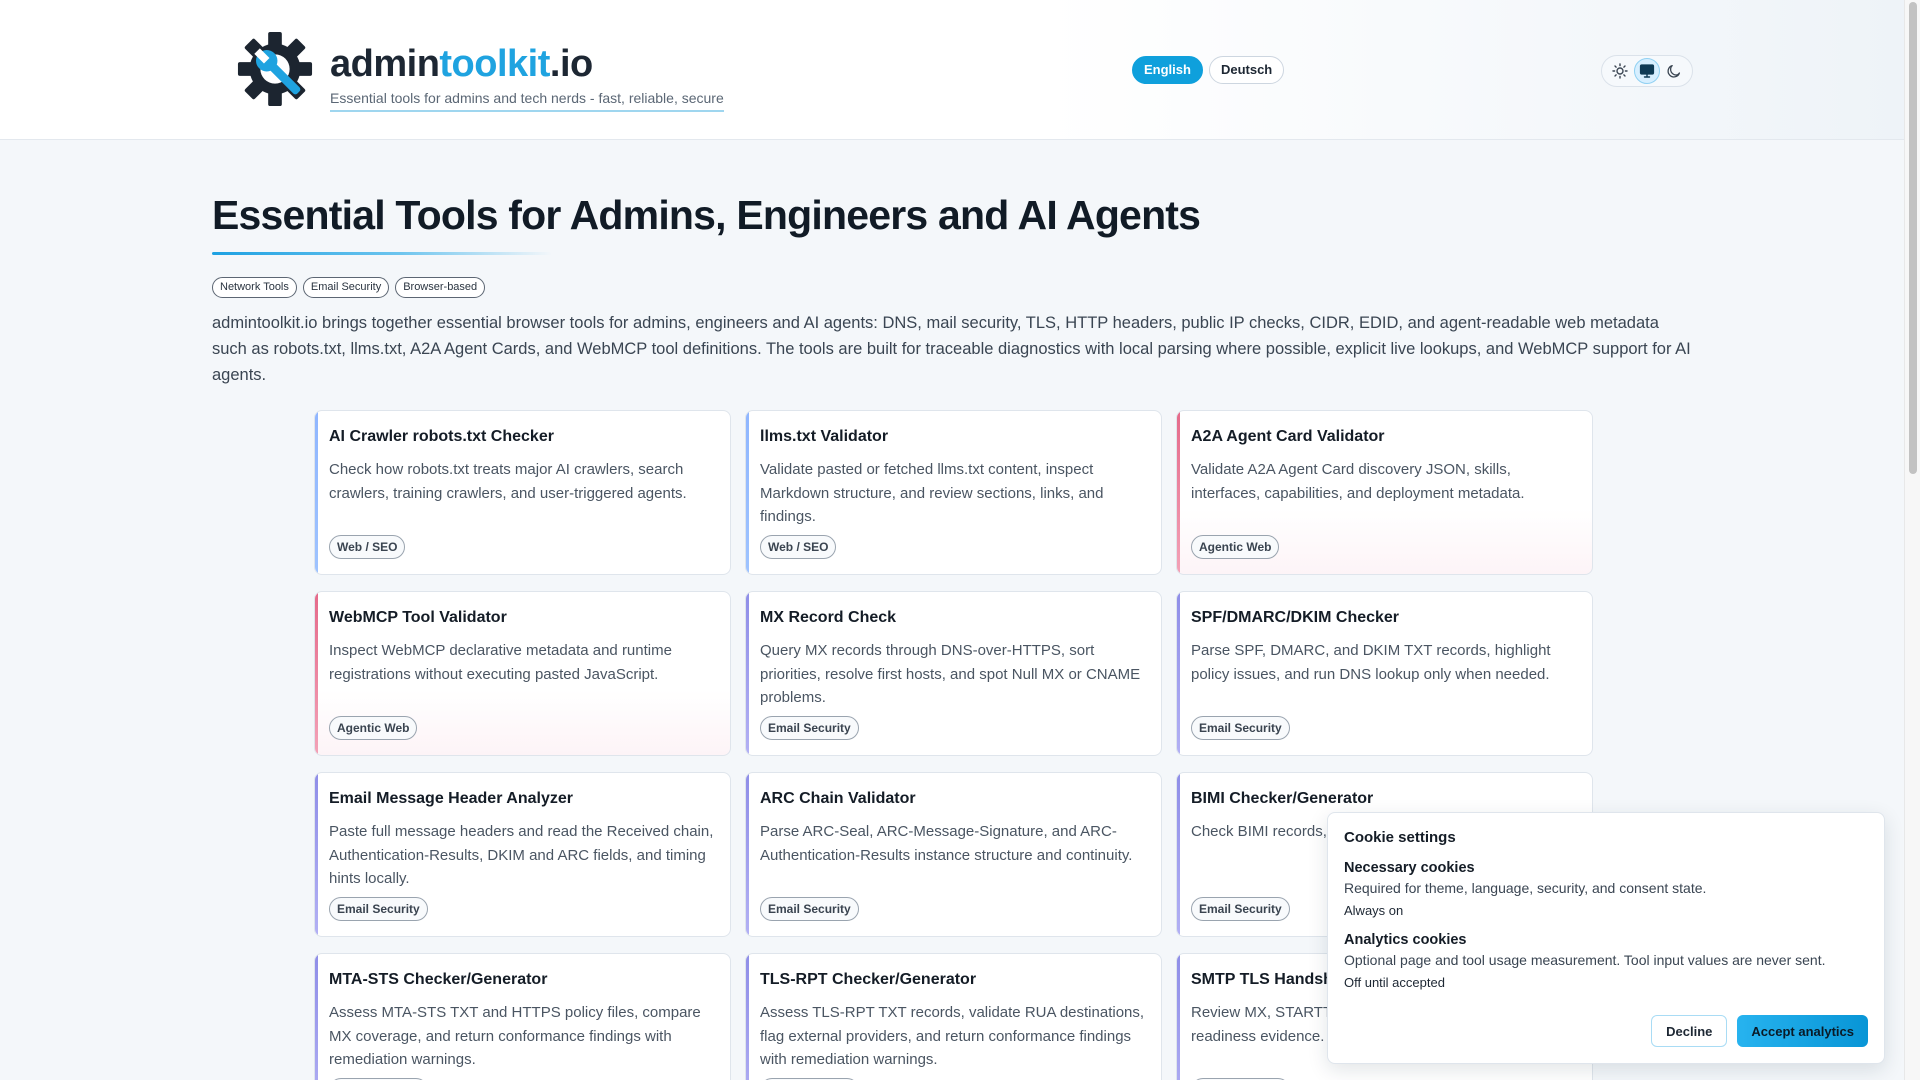 This screenshot has width=1920, height=1080. What do you see at coordinates (522, 798) in the screenshot?
I see `tool-card-title: Email Message Header Analyzer` at bounding box center [522, 798].